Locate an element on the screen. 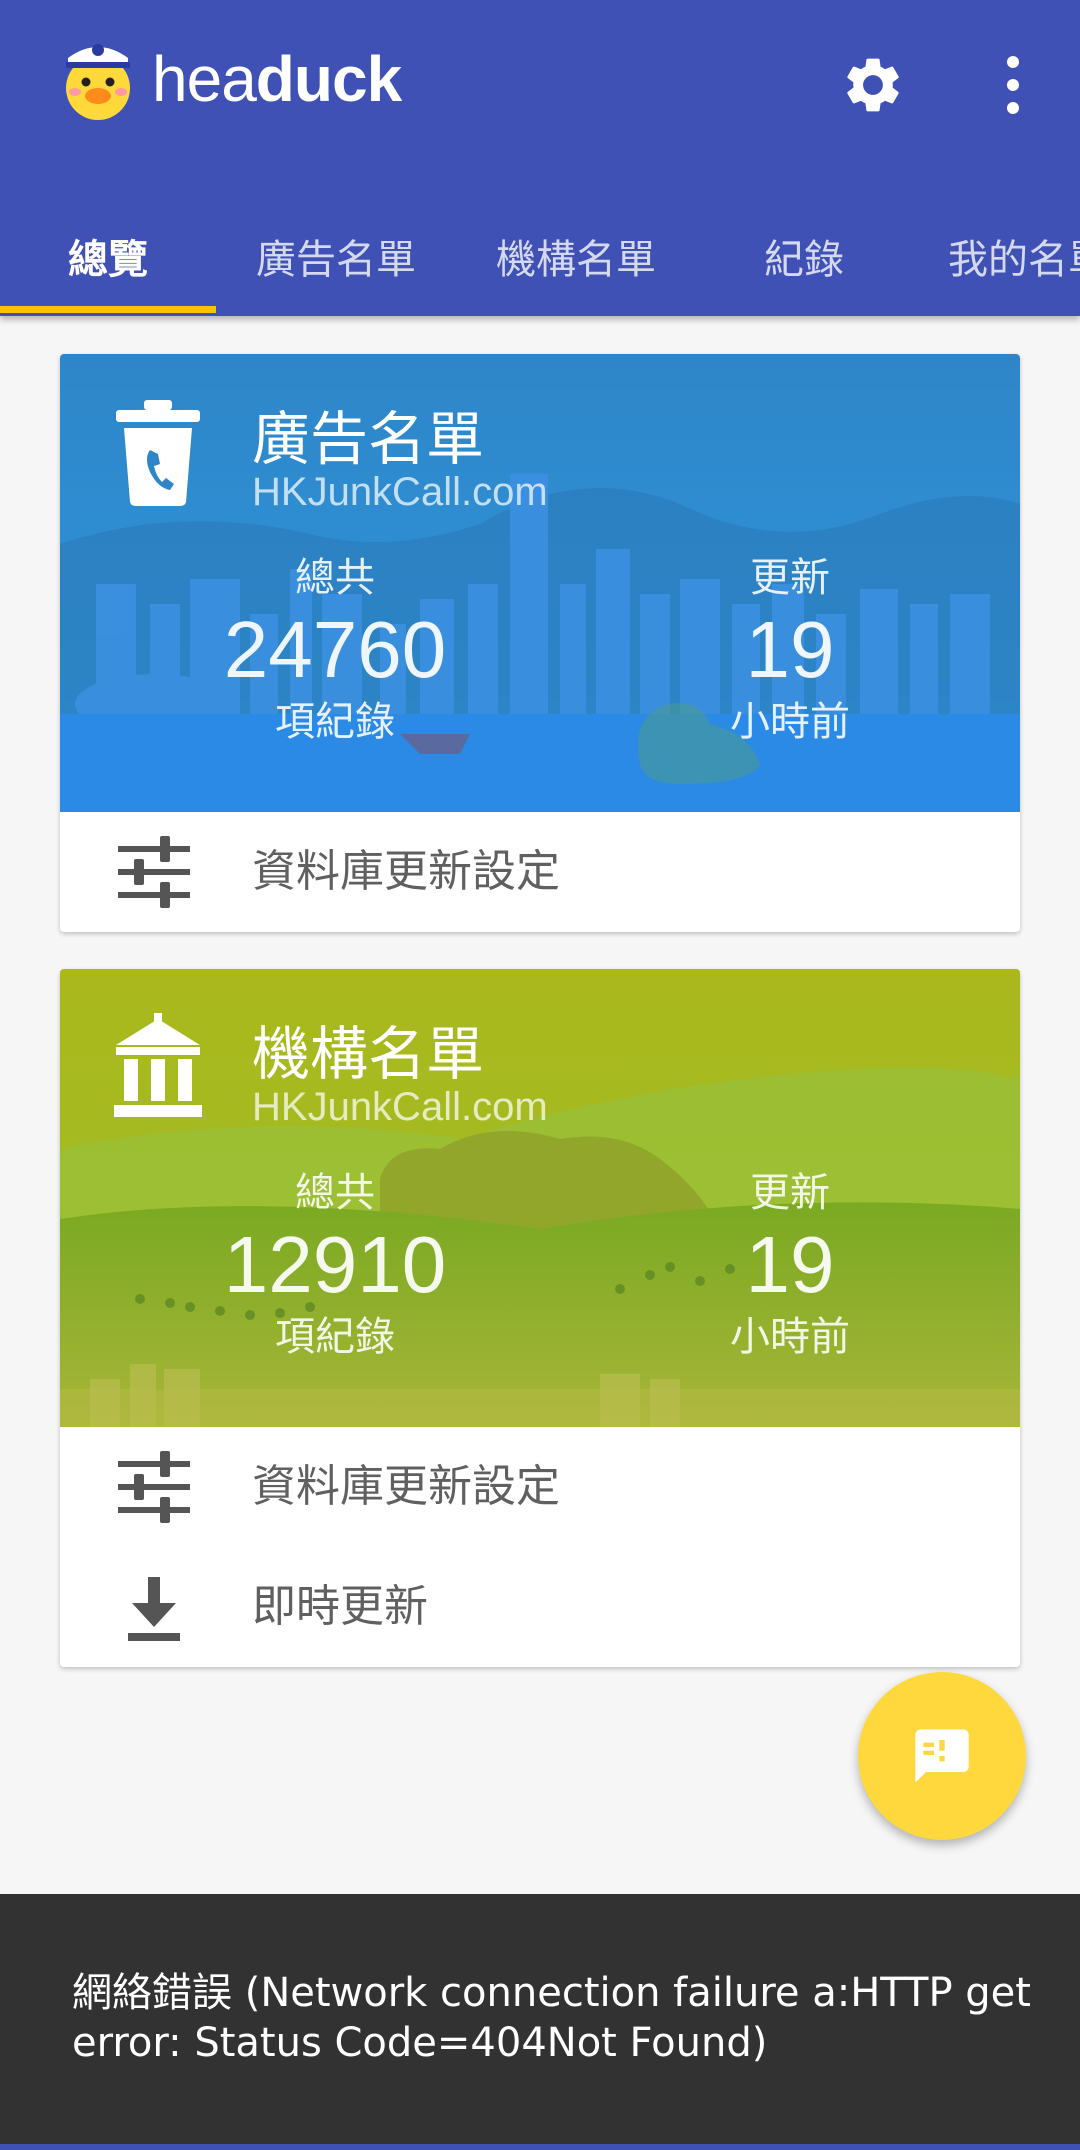  update-now-button: 即時更新 is located at coordinates (540, 1607).